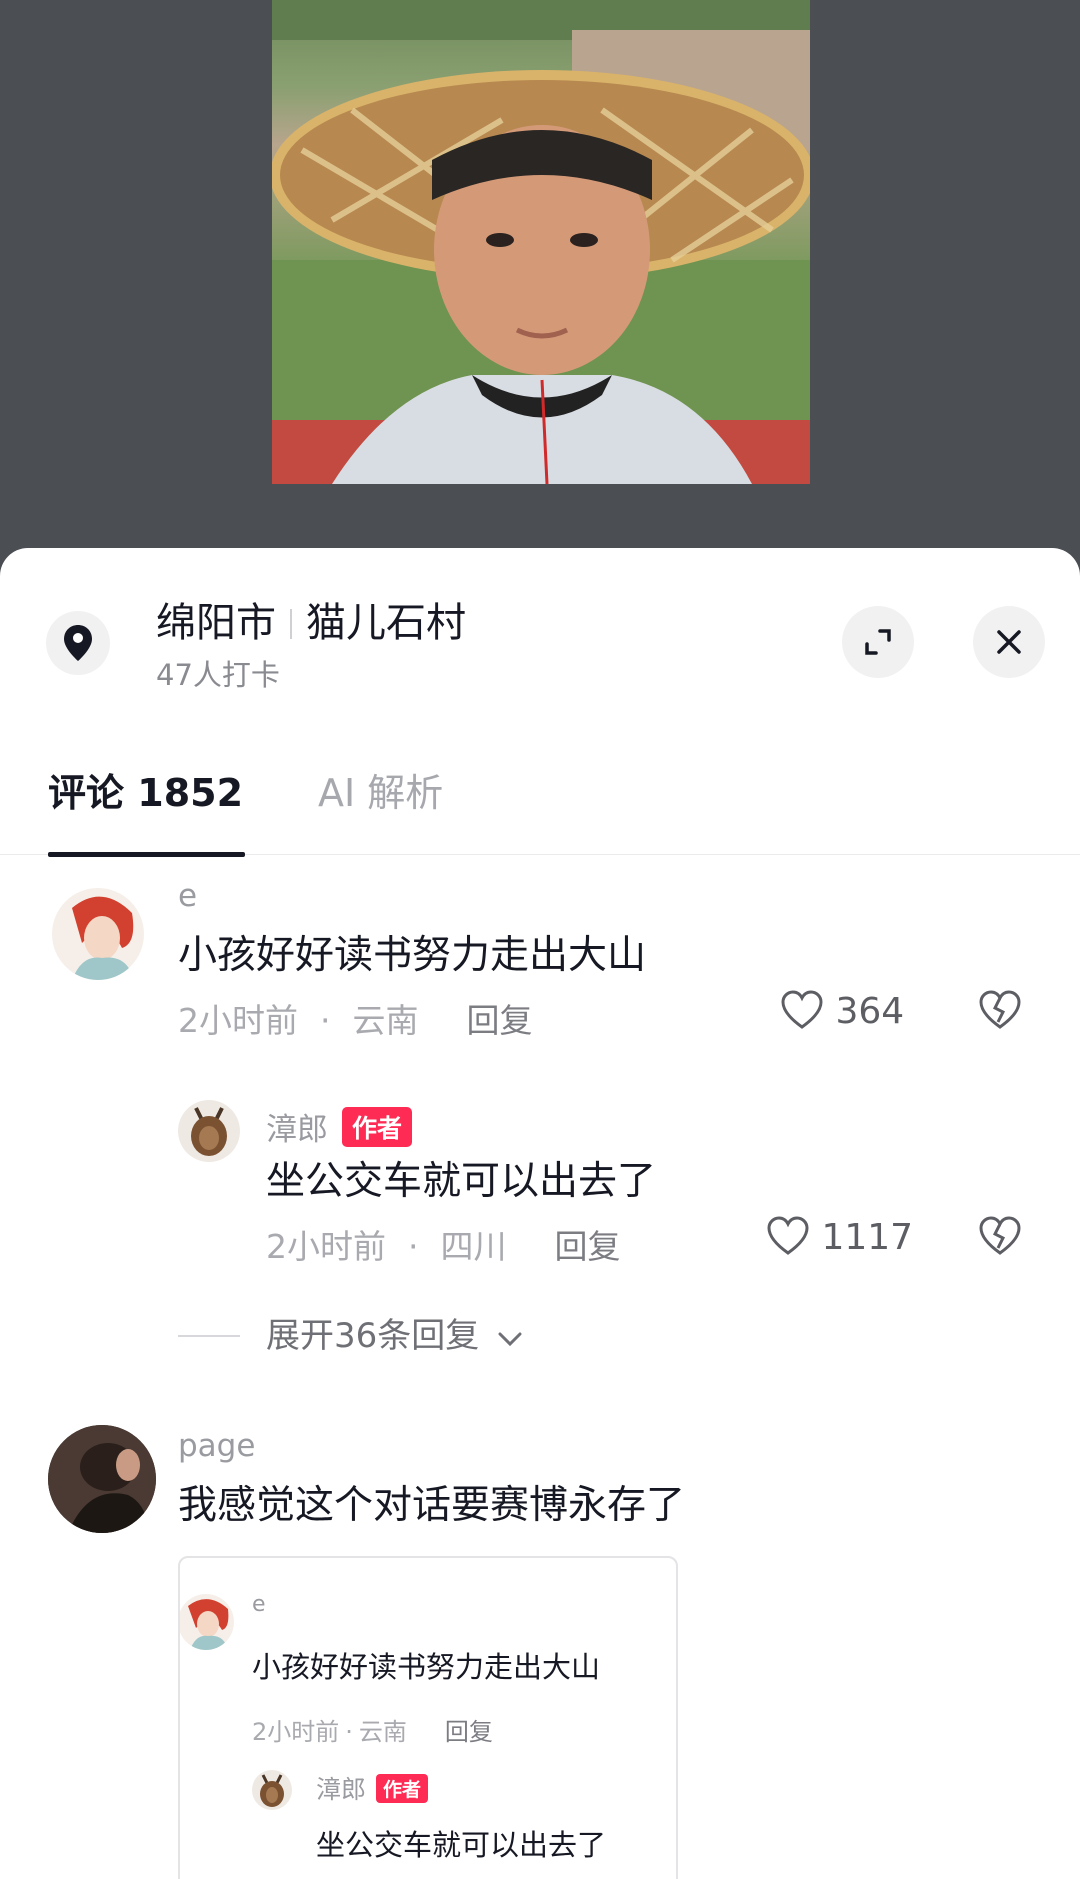  What do you see at coordinates (296, 1732) in the screenshot?
I see `quoted-time: 2小时前` at bounding box center [296, 1732].